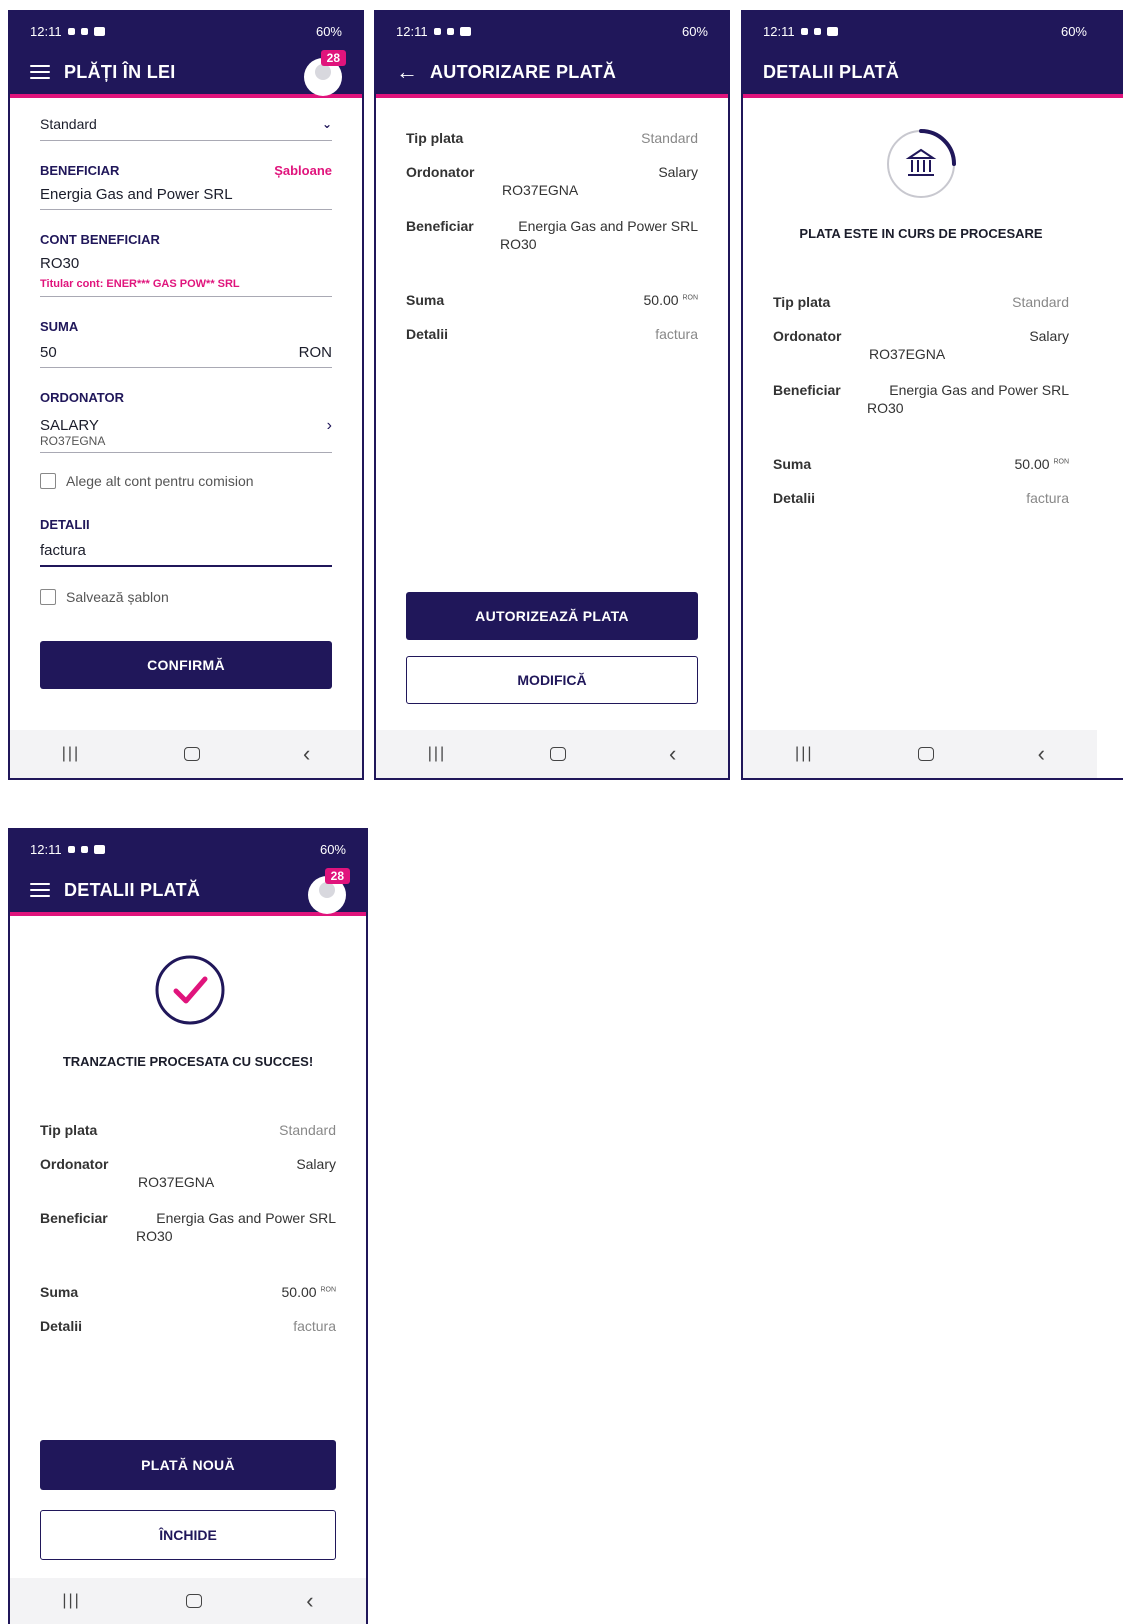 This screenshot has width=1123, height=1624. I want to click on templates-link: Șabloane, so click(303, 170).